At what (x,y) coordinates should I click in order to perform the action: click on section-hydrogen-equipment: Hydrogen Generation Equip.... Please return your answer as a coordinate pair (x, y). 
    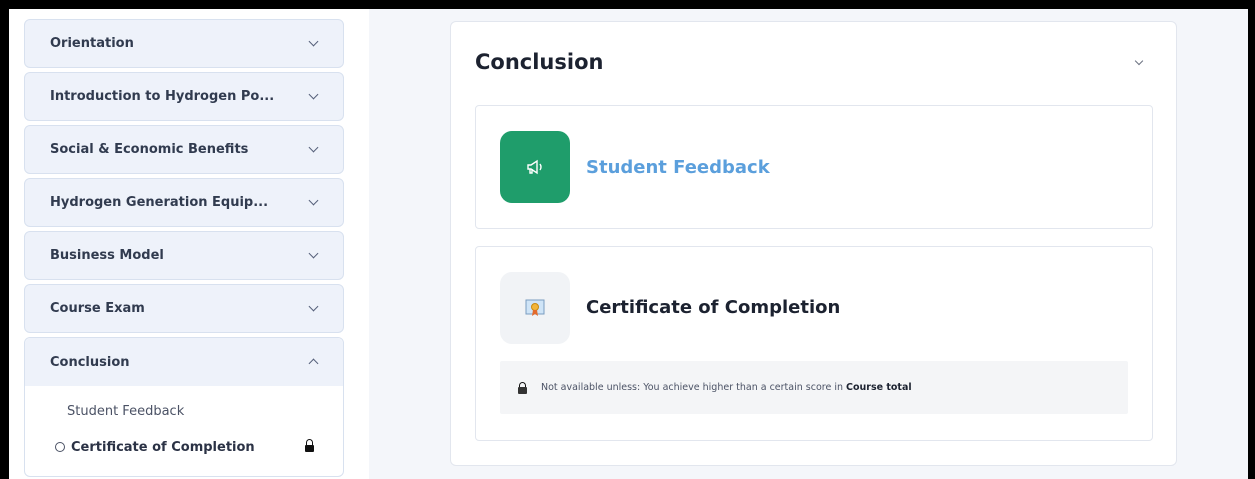
    Looking at the image, I should click on (184, 202).